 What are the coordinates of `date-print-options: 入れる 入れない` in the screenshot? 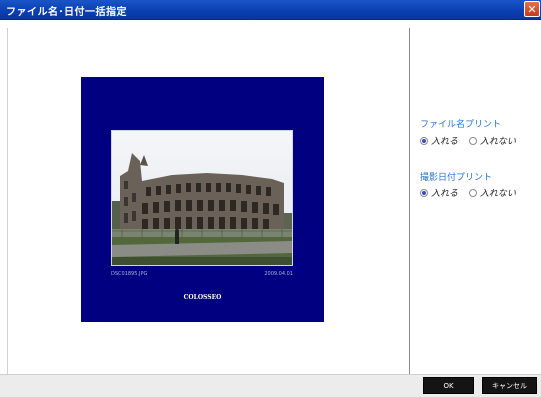 It's located at (472, 192).